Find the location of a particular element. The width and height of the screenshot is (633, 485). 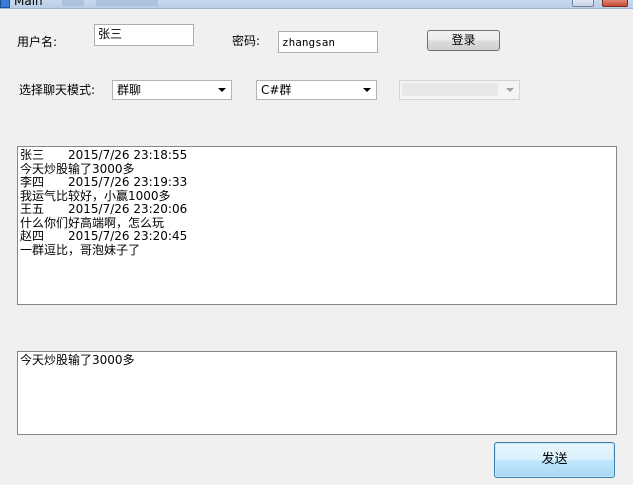

password-label: 密码: is located at coordinates (246, 41).